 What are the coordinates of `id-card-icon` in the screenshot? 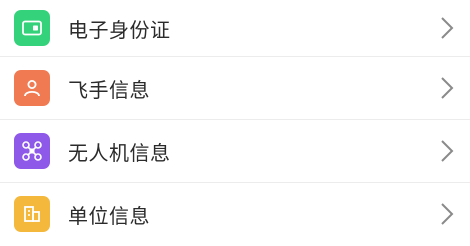 It's located at (32, 28).